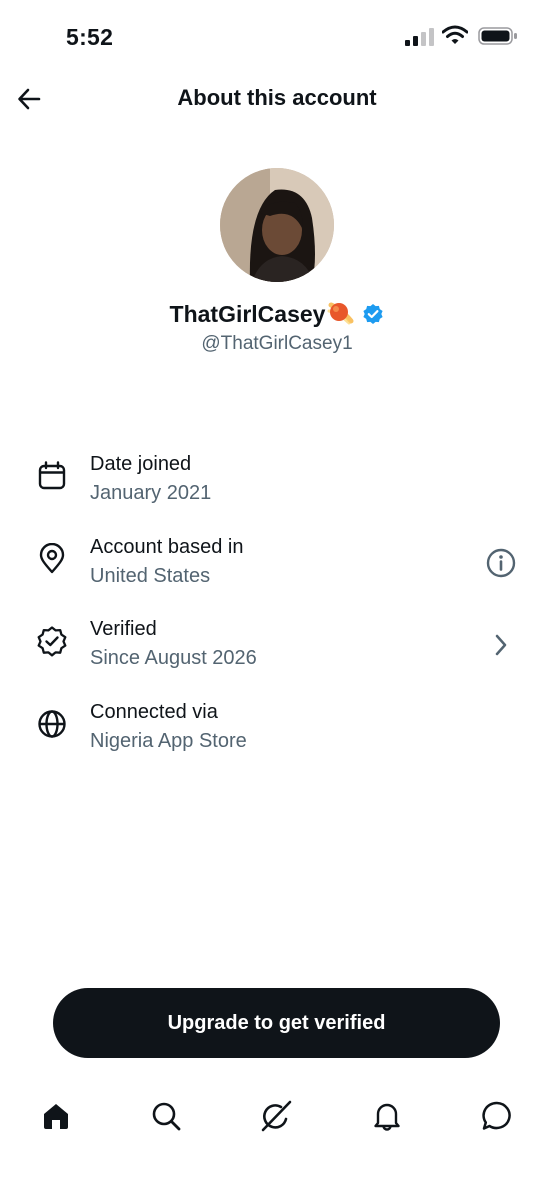 The image size is (554, 1199). I want to click on comet-emoji-icon, so click(340, 313).